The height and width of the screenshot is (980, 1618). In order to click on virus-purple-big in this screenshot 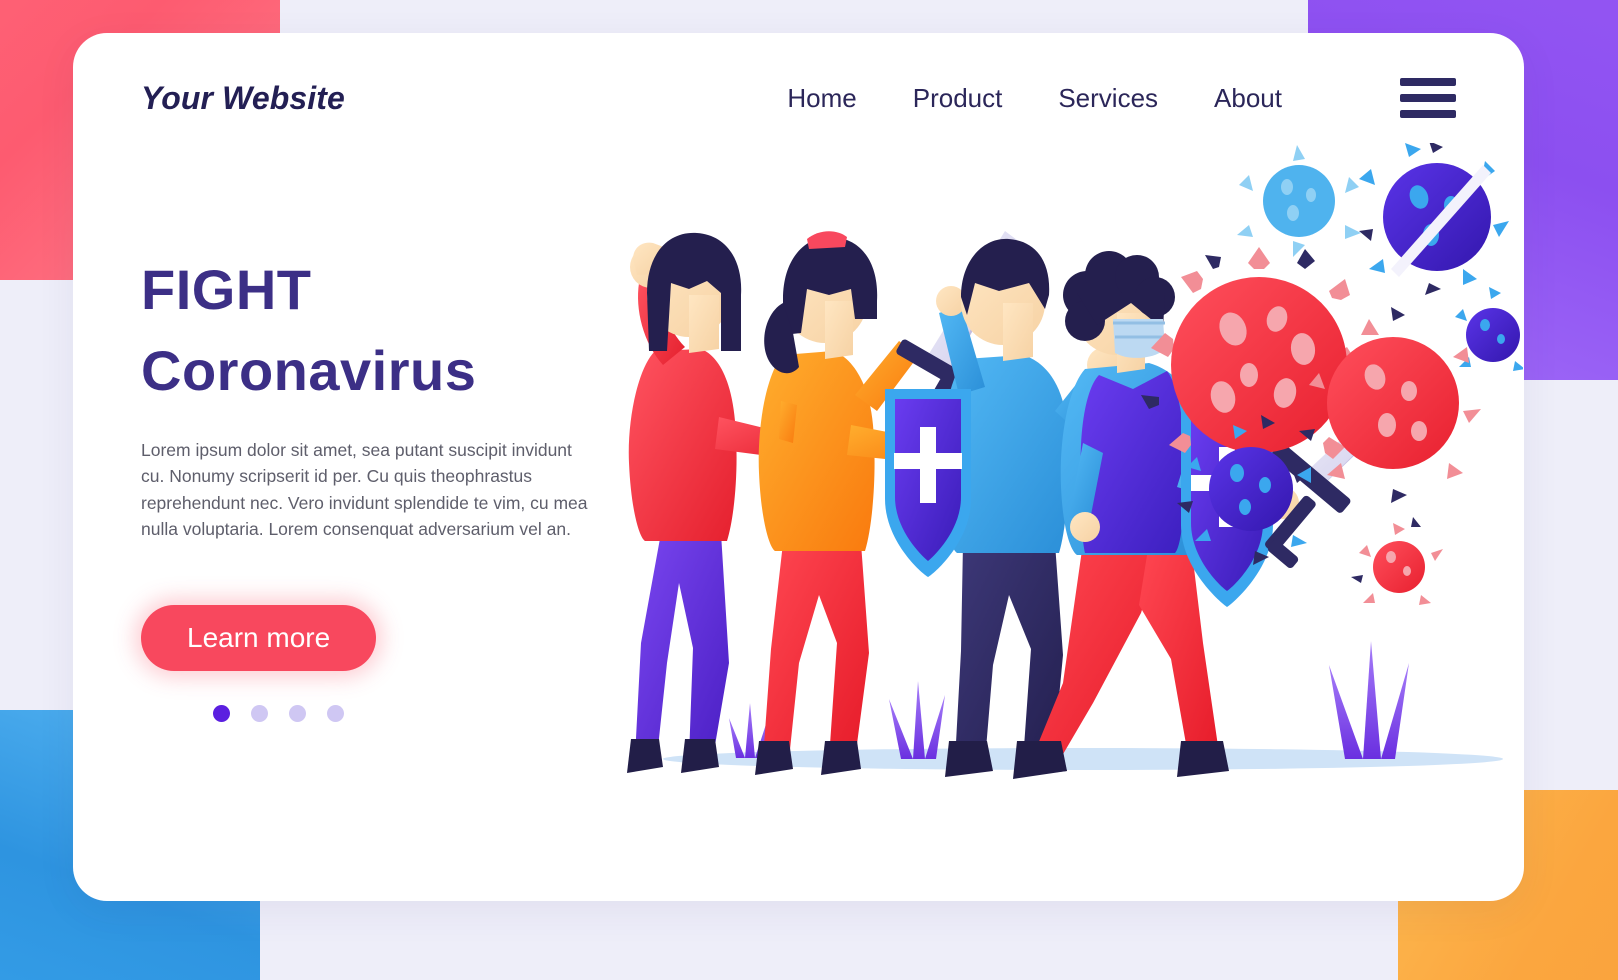, I will do `click(1434, 219)`.